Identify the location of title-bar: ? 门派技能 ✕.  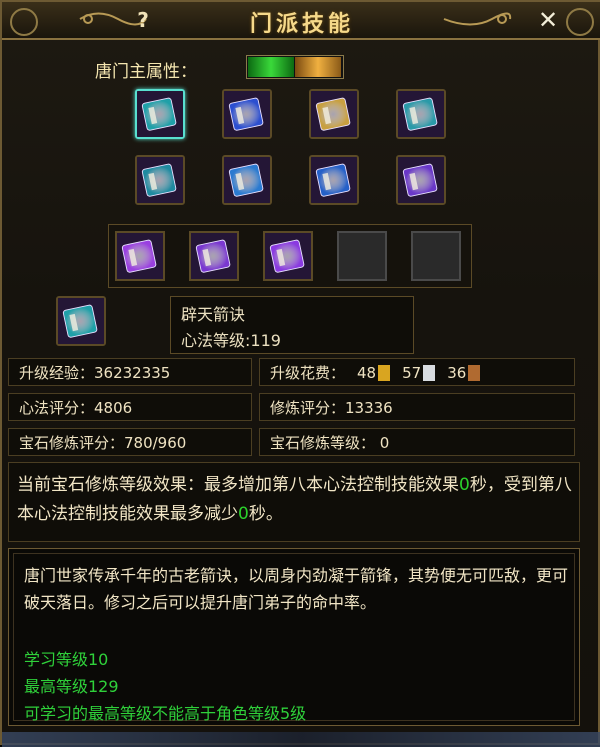
(301, 21).